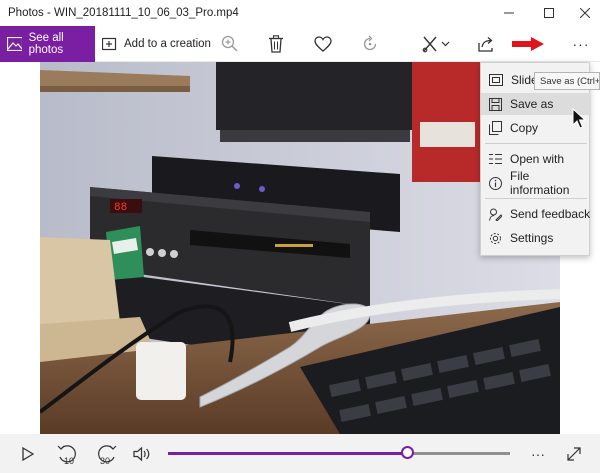 Image resolution: width=600 pixels, height=473 pixels. Describe the element at coordinates (509, 13) in the screenshot. I see `minimize-icon` at that location.